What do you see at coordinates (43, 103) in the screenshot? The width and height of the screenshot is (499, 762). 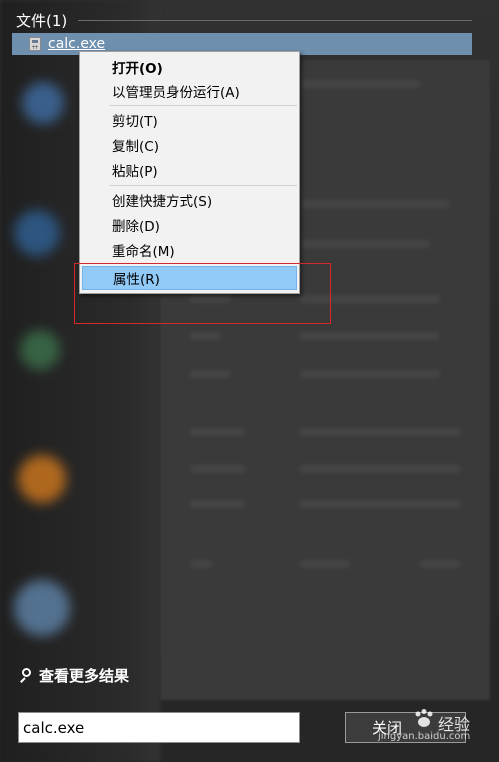 I see `background-blob-blue` at bounding box center [43, 103].